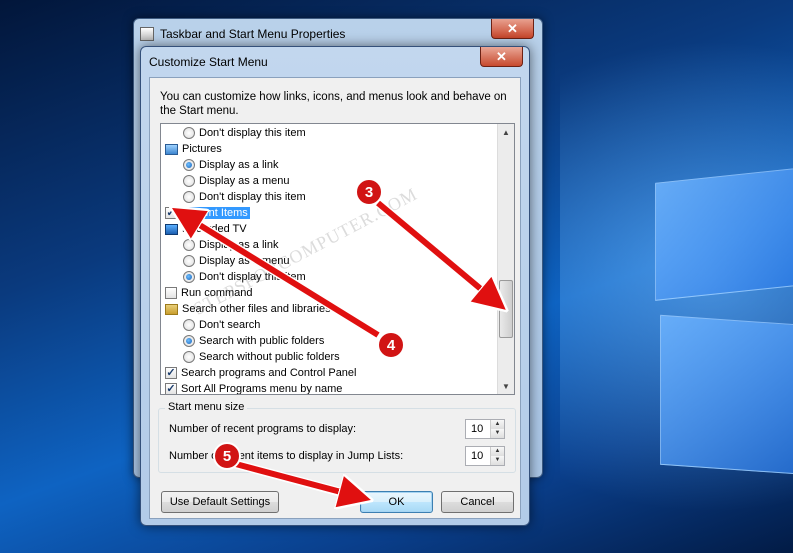  I want to click on recent-programs-spinner: 10 ▲ ▼, so click(485, 429).